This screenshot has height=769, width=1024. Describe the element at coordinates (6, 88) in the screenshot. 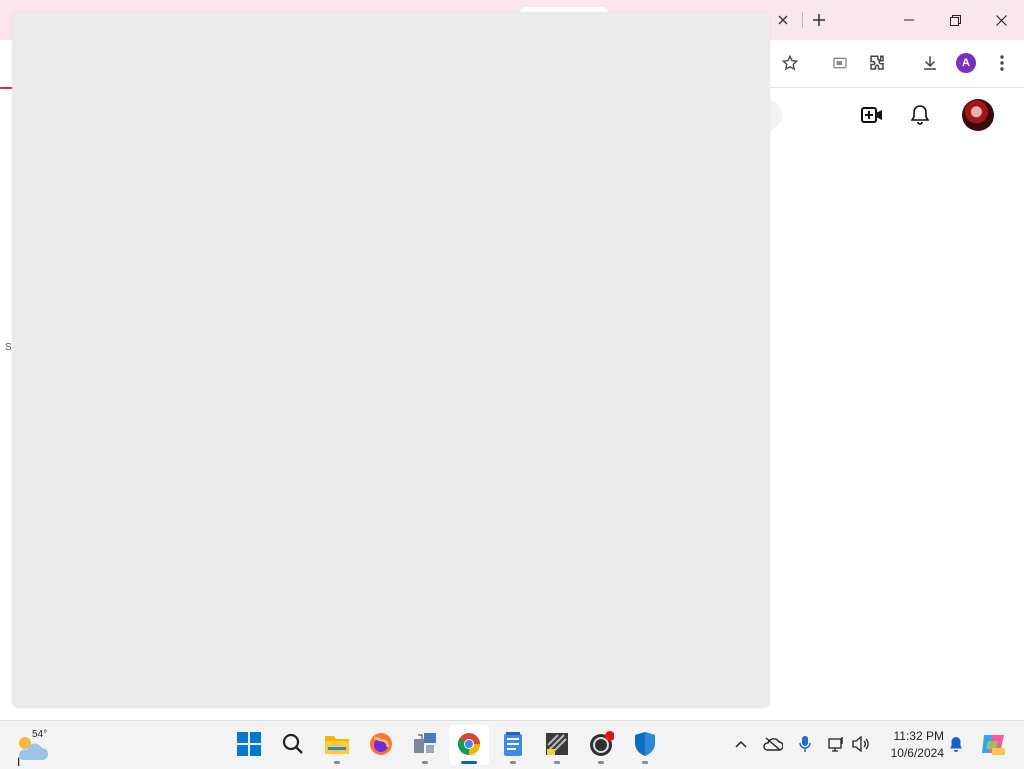

I see `page-load-indicator` at that location.